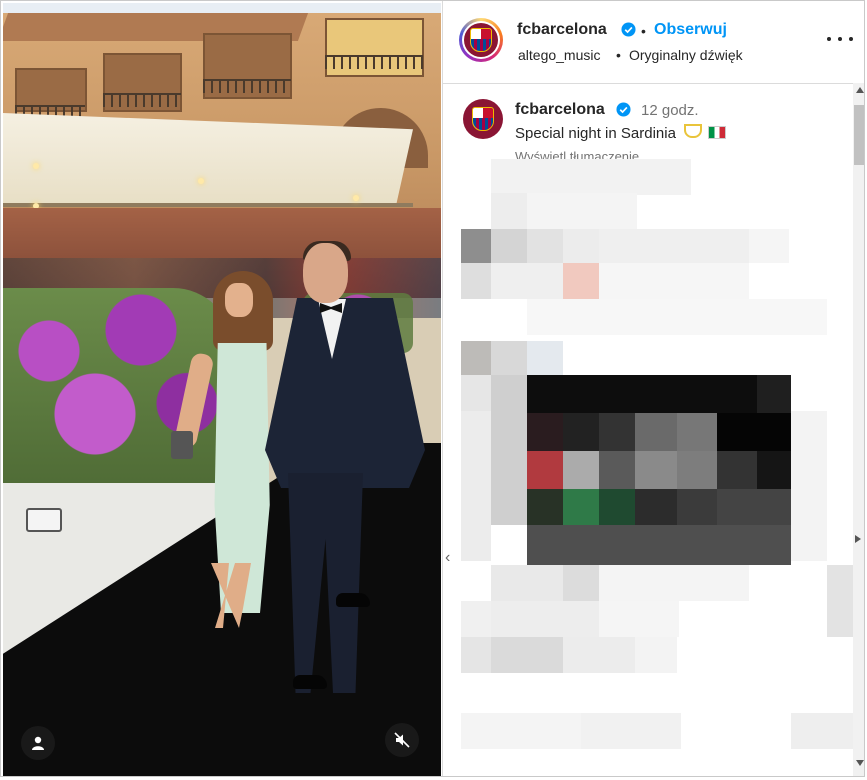 The width and height of the screenshot is (867, 780). Describe the element at coordinates (559, 55) in the screenshot. I see `audio-author: altego_music` at that location.